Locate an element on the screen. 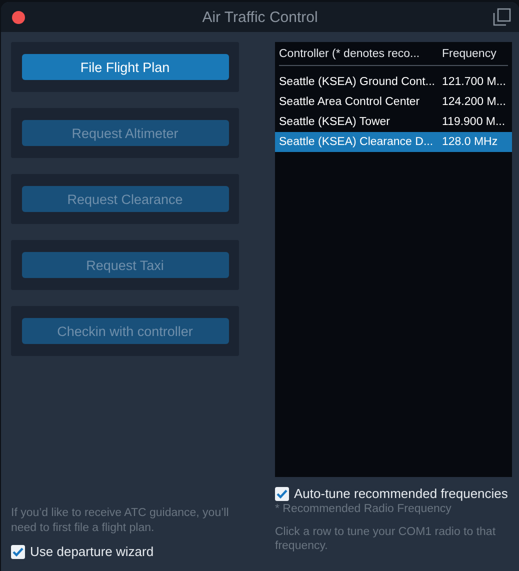  legend-text: * Recommended Radio Frequency is located at coordinates (363, 509).